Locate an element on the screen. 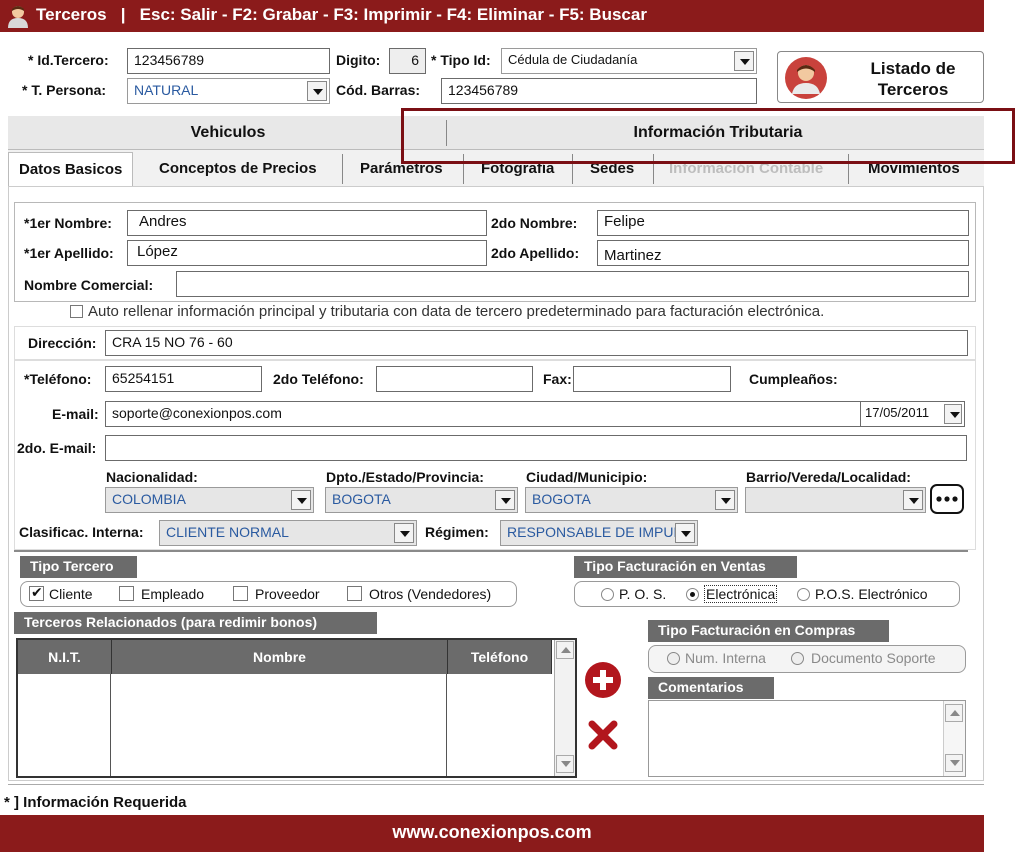  direccion-label: Dirección: is located at coordinates (62, 343).